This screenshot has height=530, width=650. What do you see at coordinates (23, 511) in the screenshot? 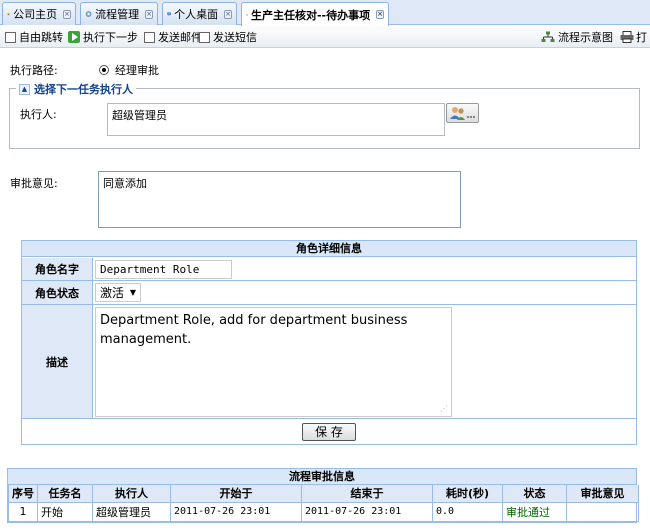
I see `cell-index: 1` at bounding box center [23, 511].